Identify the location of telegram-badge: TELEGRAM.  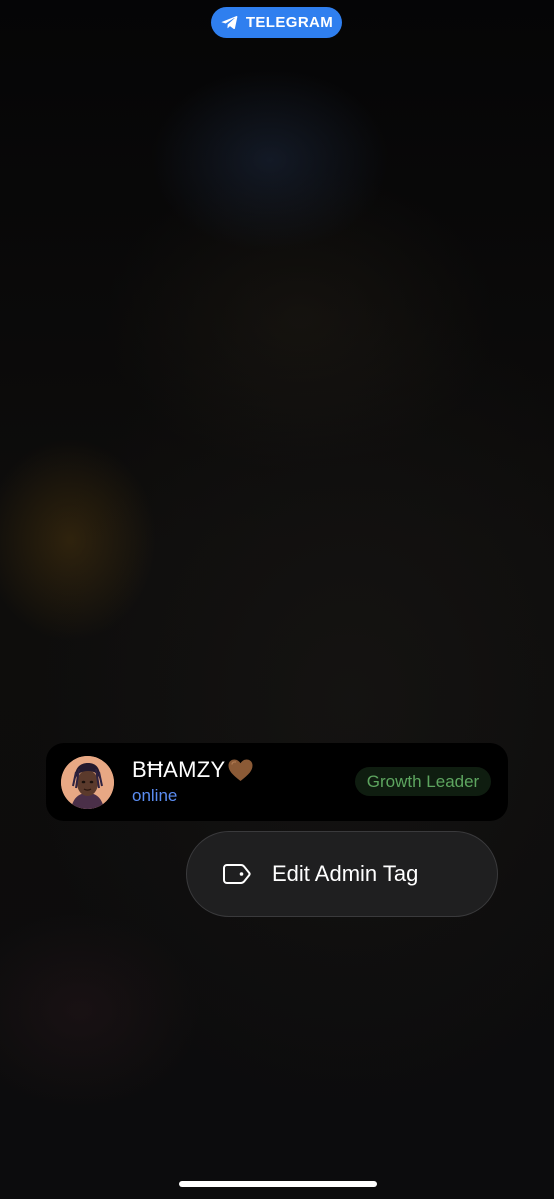
(276, 22).